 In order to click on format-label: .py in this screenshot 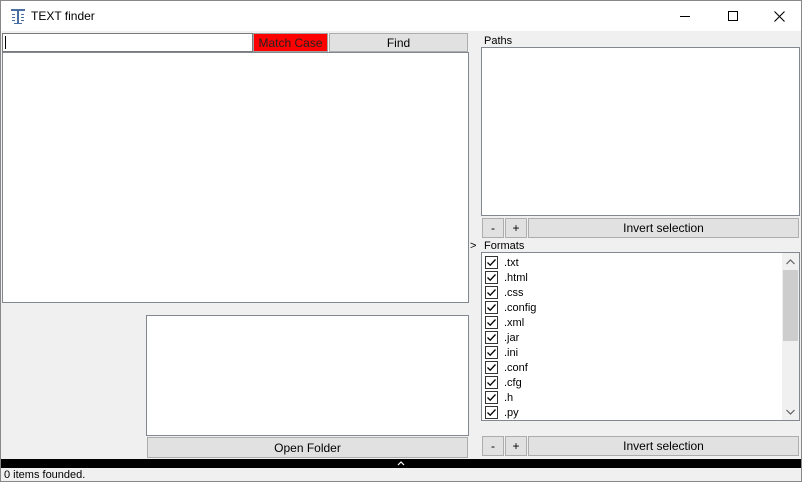, I will do `click(511, 412)`.